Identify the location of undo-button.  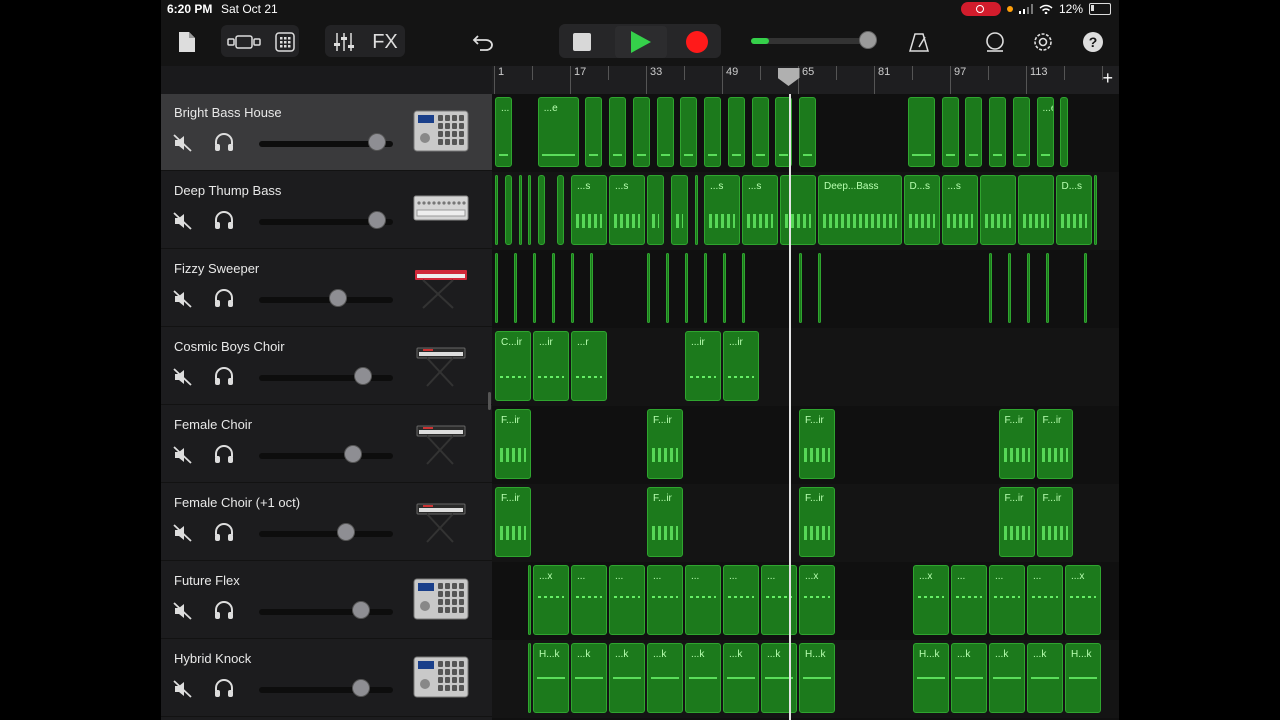
(483, 42).